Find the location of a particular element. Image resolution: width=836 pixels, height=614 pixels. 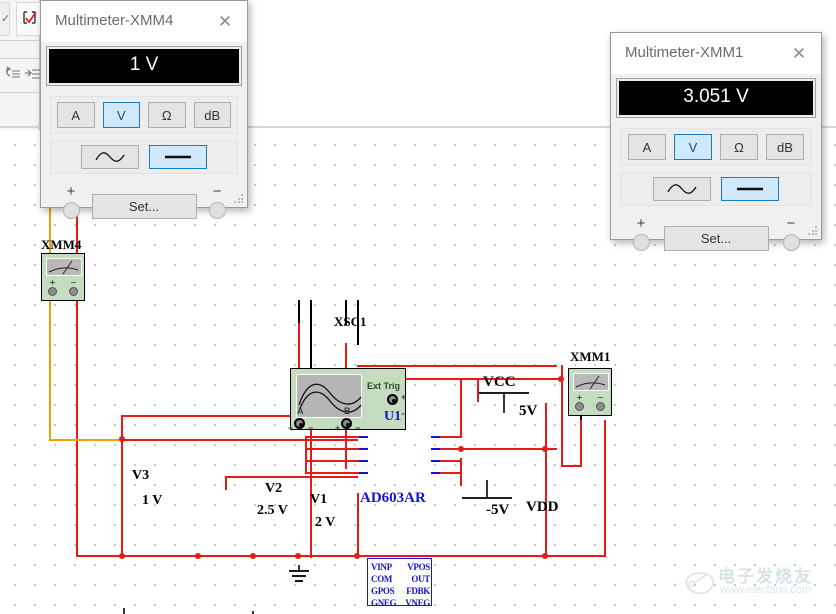

display-bezel: 1 V is located at coordinates (144, 66).